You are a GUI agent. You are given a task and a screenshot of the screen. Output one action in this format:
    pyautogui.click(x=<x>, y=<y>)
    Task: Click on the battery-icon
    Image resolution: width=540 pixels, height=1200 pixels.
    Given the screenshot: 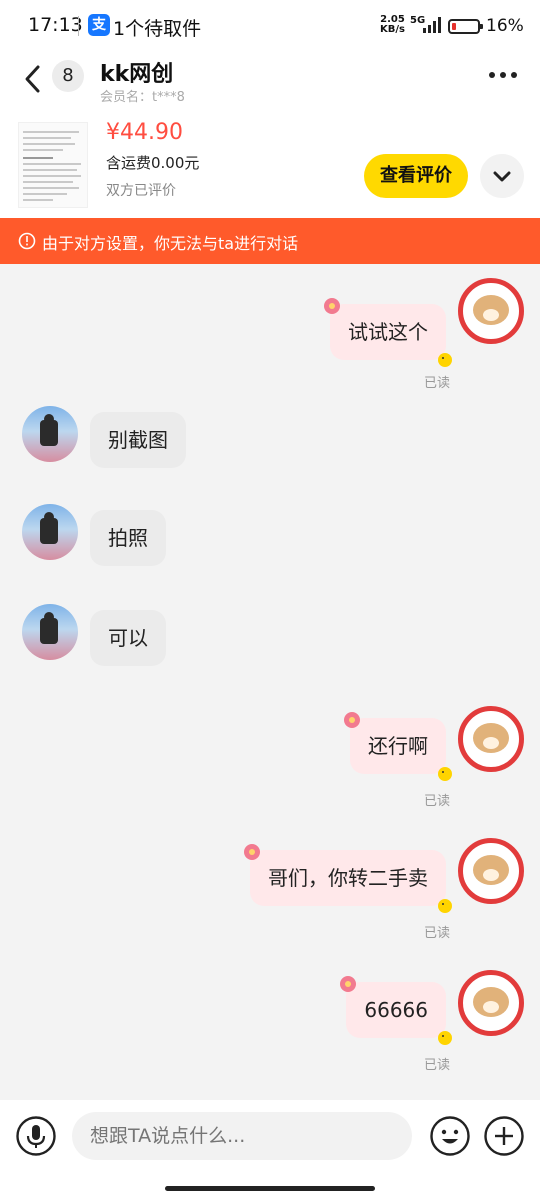 What is the action you would take?
    pyautogui.click(x=465, y=26)
    